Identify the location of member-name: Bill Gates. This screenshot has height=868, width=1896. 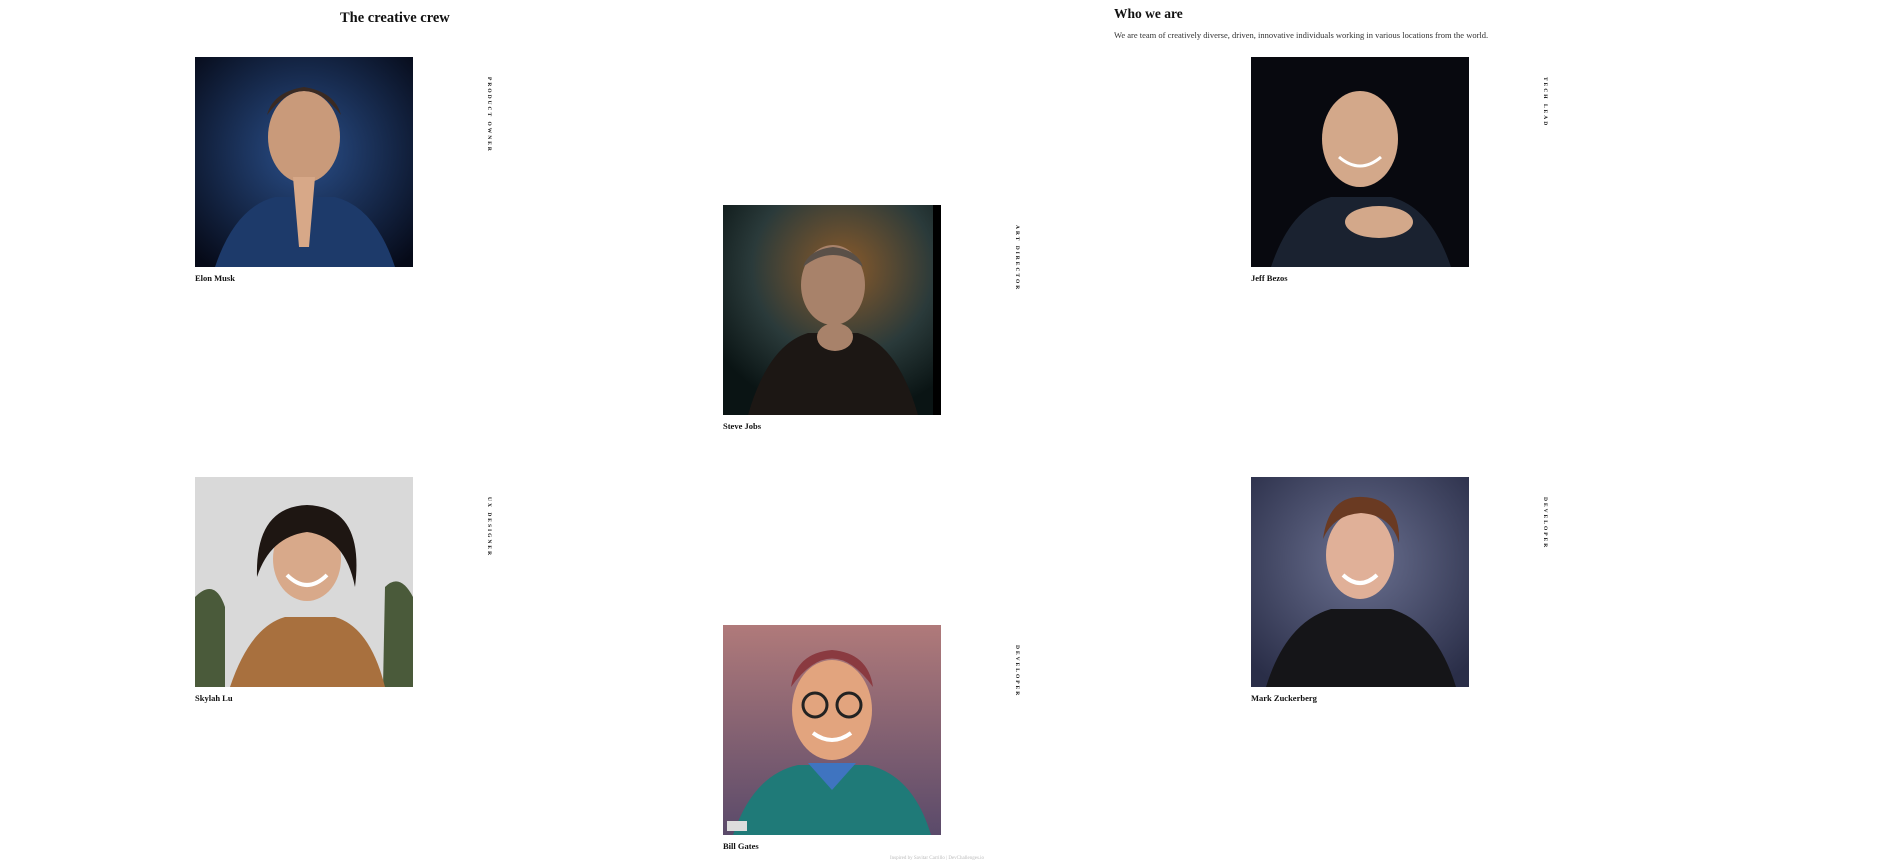
(741, 846).